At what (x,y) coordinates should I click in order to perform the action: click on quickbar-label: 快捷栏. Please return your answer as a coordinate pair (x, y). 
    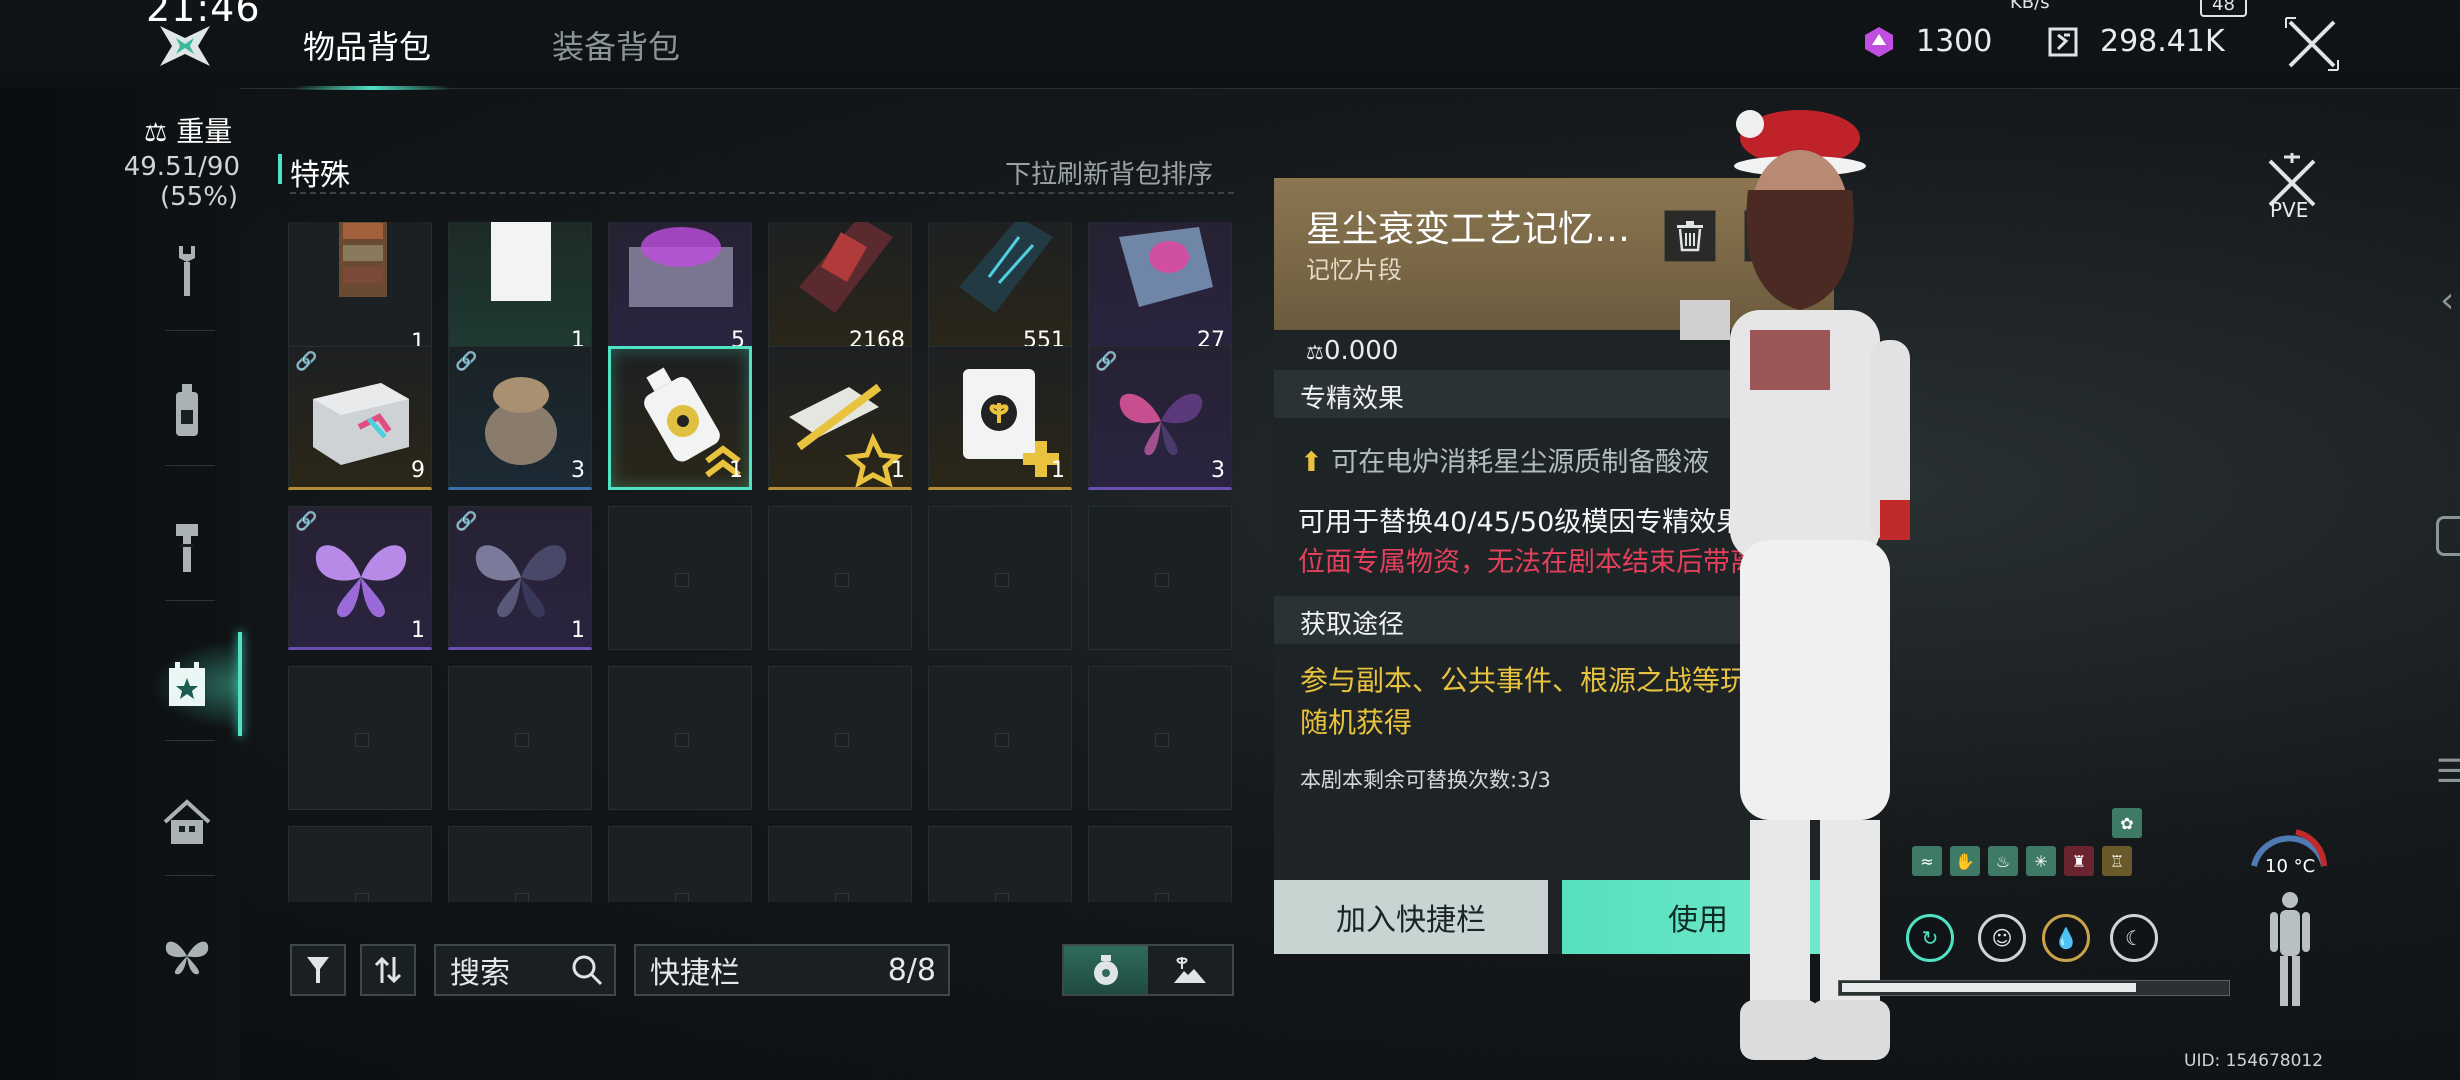
    Looking at the image, I should click on (695, 973).